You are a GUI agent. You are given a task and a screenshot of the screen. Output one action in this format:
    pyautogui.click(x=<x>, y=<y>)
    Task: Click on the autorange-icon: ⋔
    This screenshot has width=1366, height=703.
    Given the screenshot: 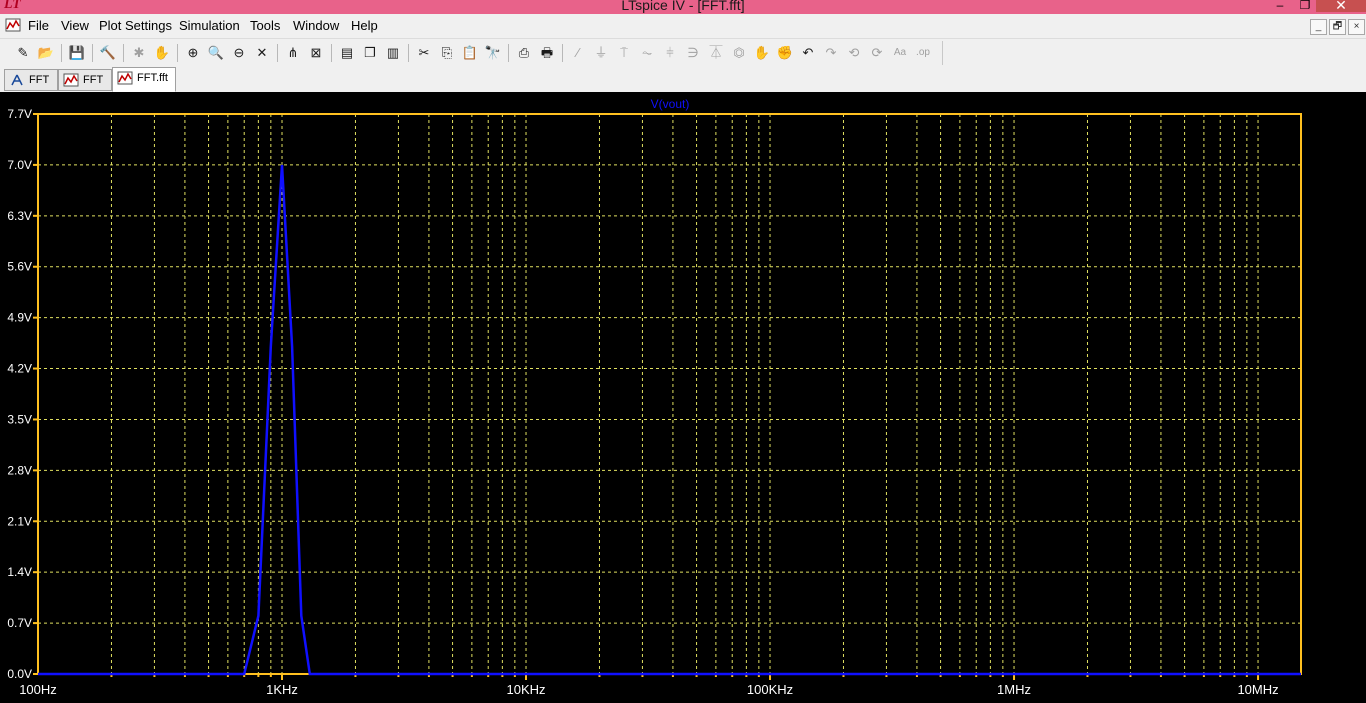 What is the action you would take?
    pyautogui.click(x=293, y=53)
    